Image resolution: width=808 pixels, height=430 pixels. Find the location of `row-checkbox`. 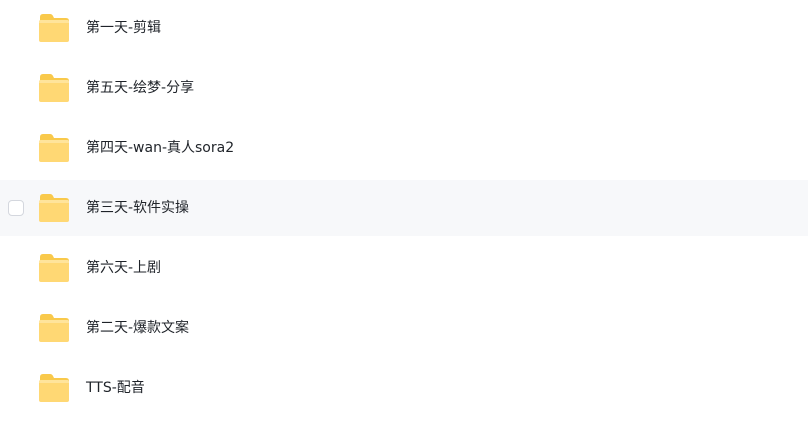

row-checkbox is located at coordinates (16, 208).